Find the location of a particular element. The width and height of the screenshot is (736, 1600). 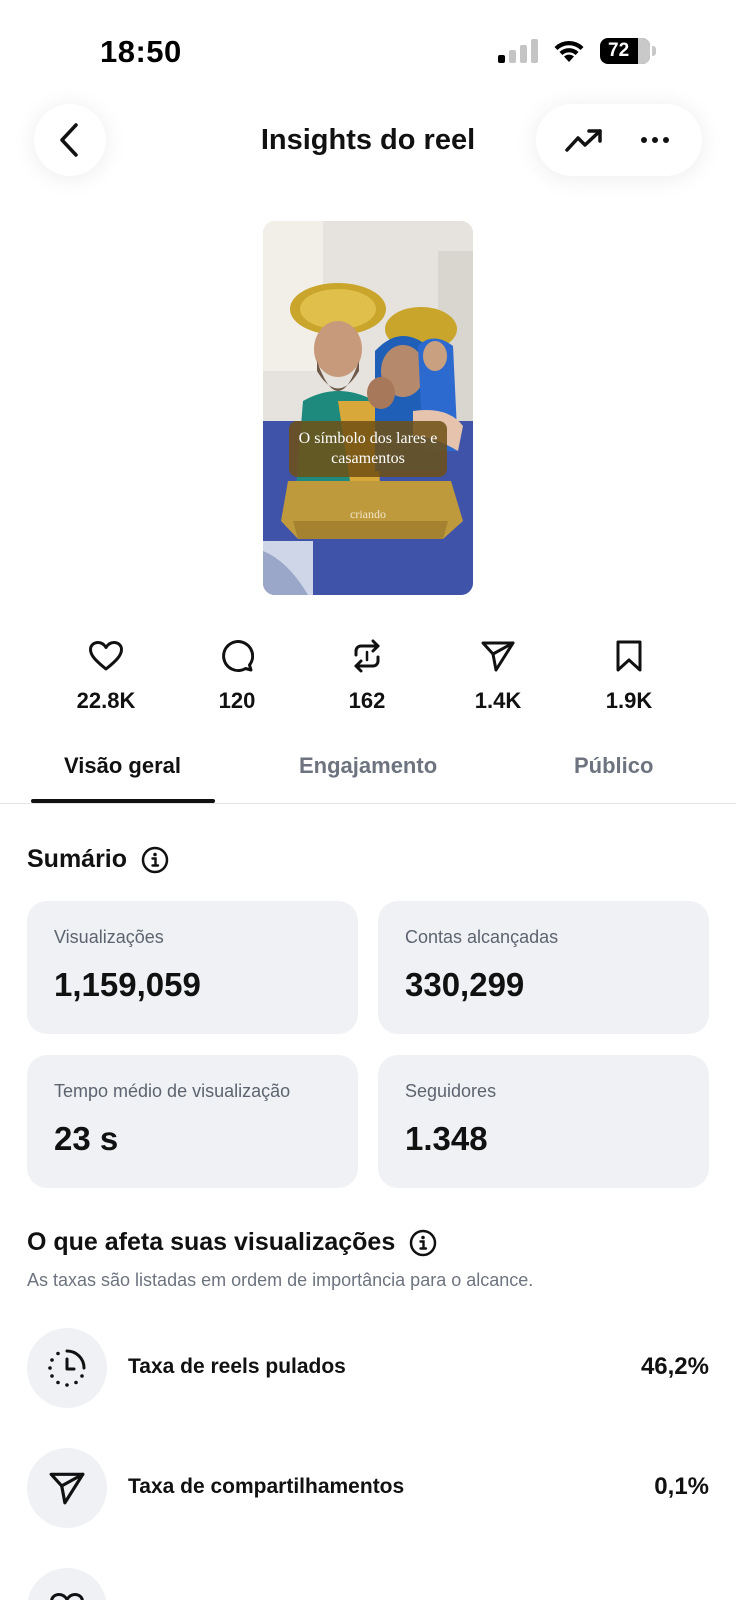

views-label: Visualizações is located at coordinates (109, 937).